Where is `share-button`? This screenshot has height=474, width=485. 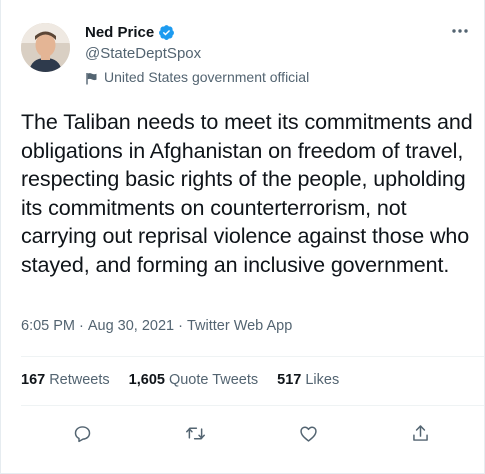
share-button is located at coordinates (420, 433).